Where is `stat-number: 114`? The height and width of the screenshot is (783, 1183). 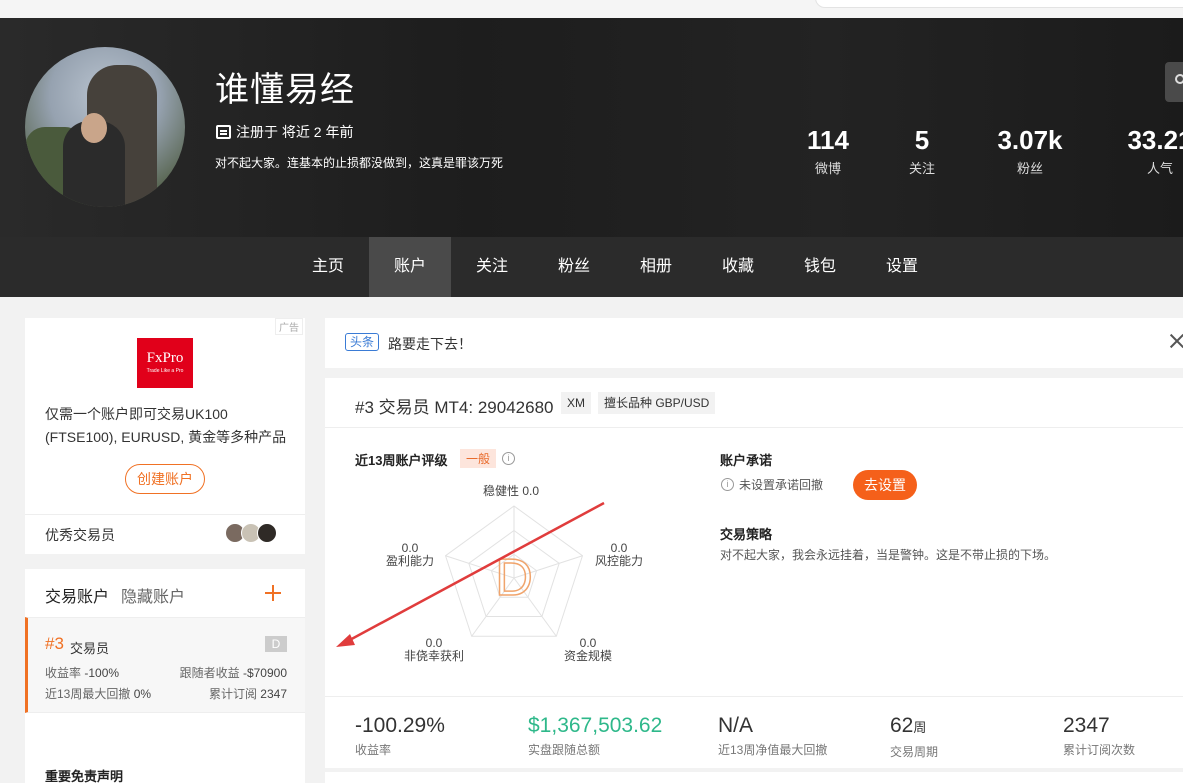 stat-number: 114 is located at coordinates (828, 140).